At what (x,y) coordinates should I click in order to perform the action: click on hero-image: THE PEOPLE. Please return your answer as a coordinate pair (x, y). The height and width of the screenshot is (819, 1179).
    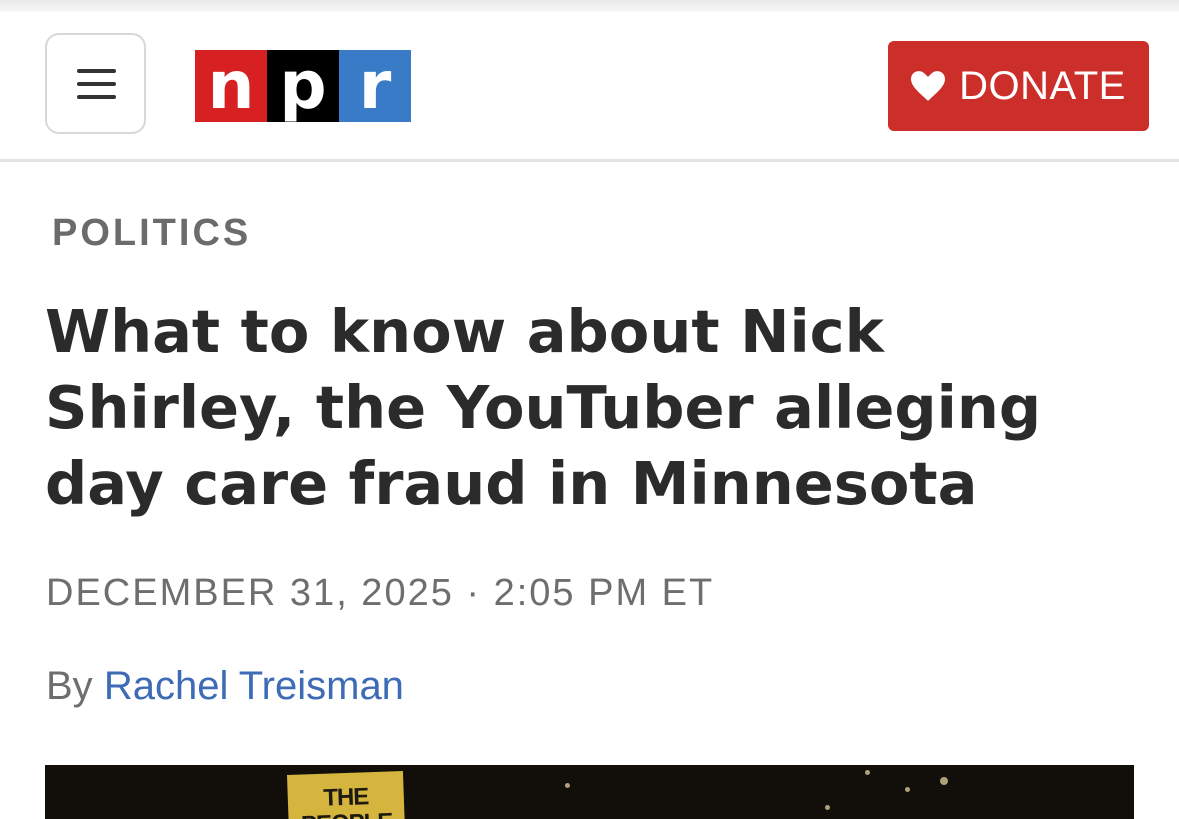
    Looking at the image, I should click on (589, 792).